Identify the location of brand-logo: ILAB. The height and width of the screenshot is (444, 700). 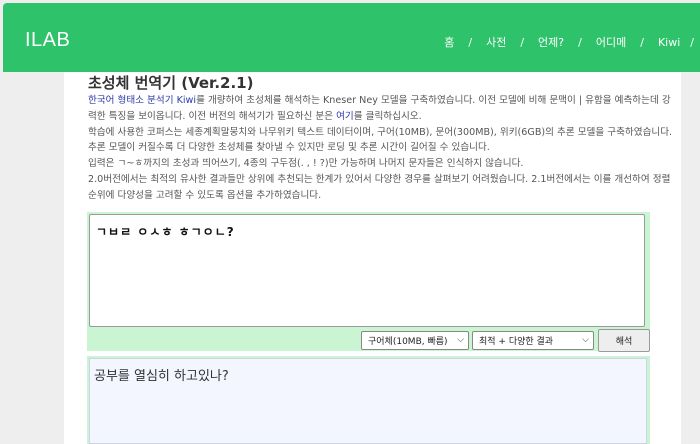
(47, 40).